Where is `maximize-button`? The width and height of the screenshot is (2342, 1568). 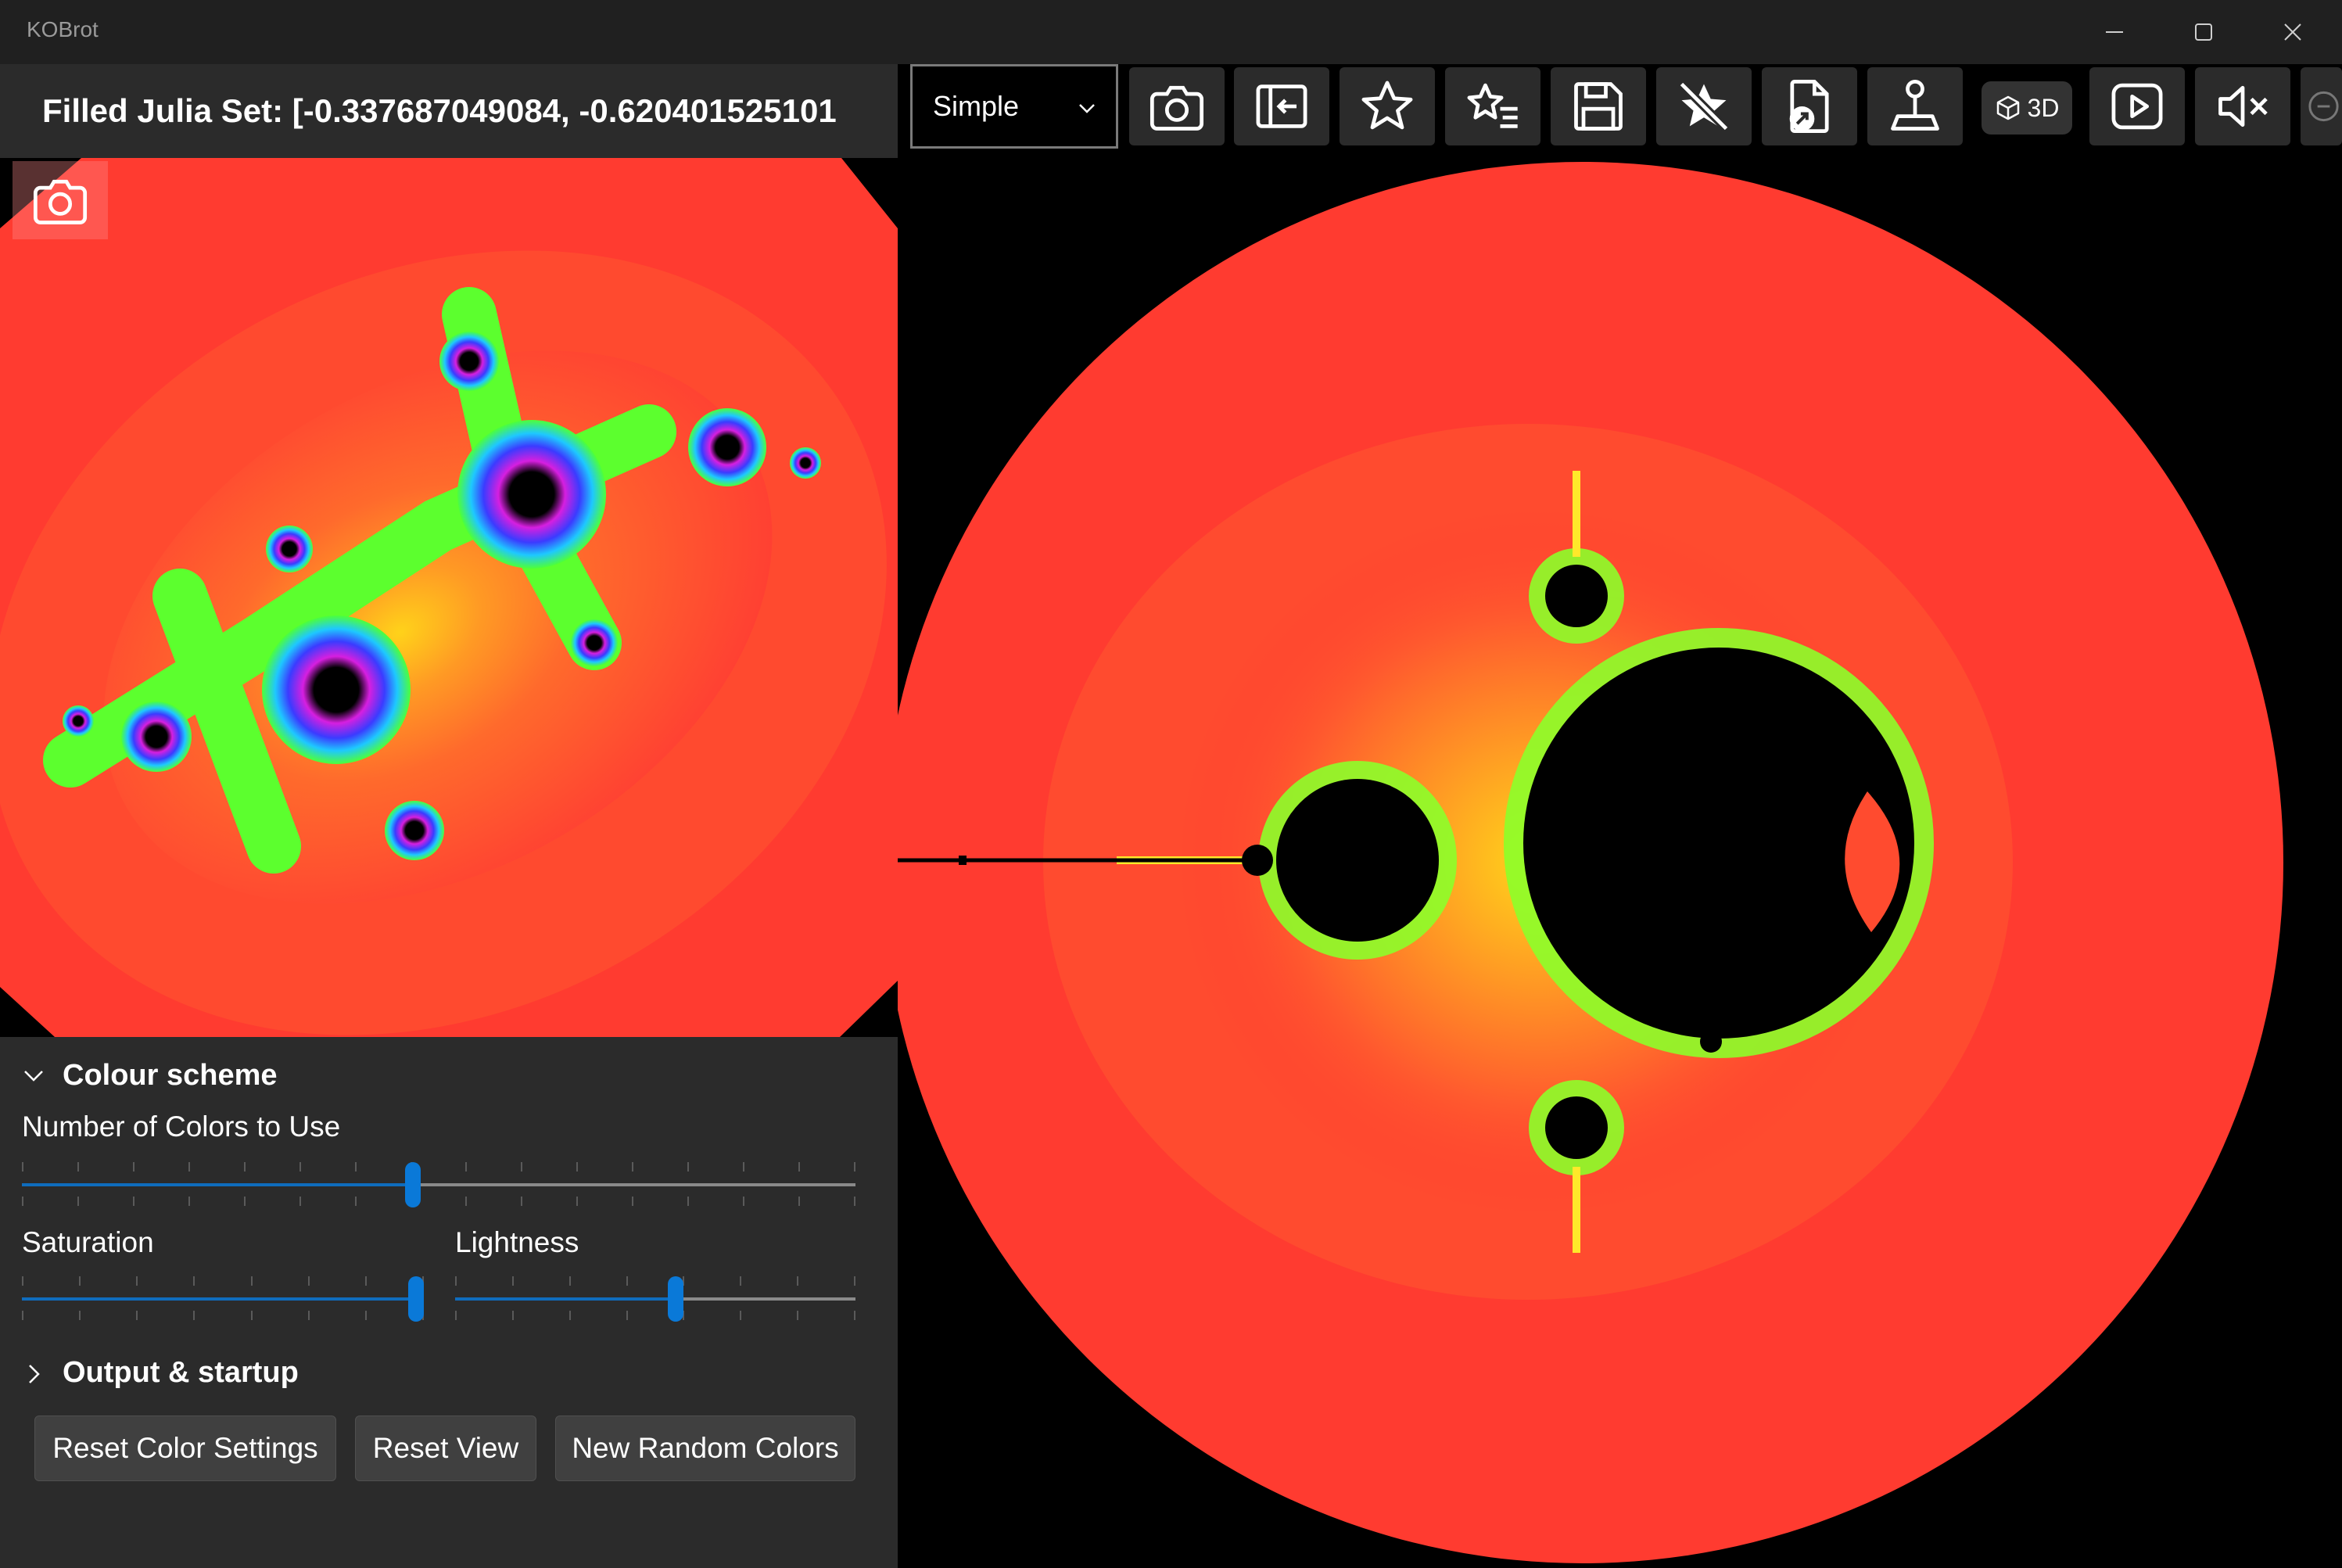
maximize-button is located at coordinates (2204, 32).